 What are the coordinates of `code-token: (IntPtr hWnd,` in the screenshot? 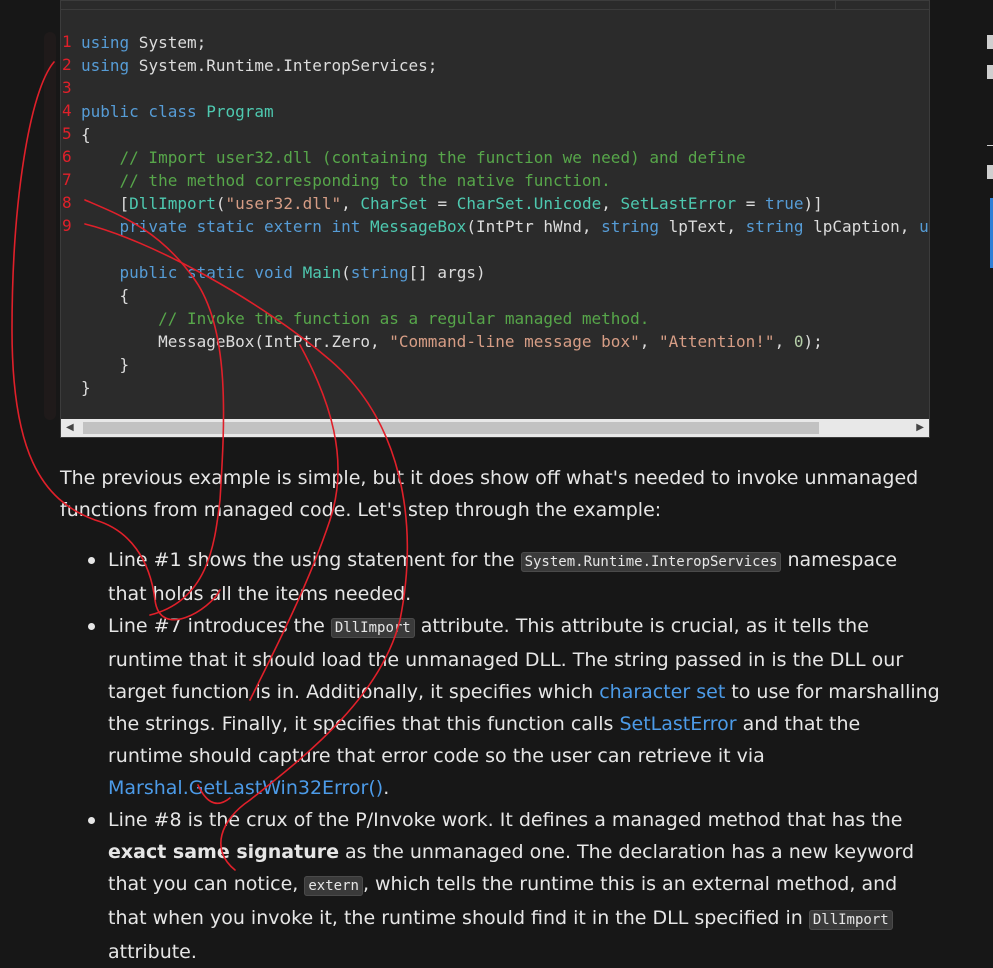 It's located at (534, 226).